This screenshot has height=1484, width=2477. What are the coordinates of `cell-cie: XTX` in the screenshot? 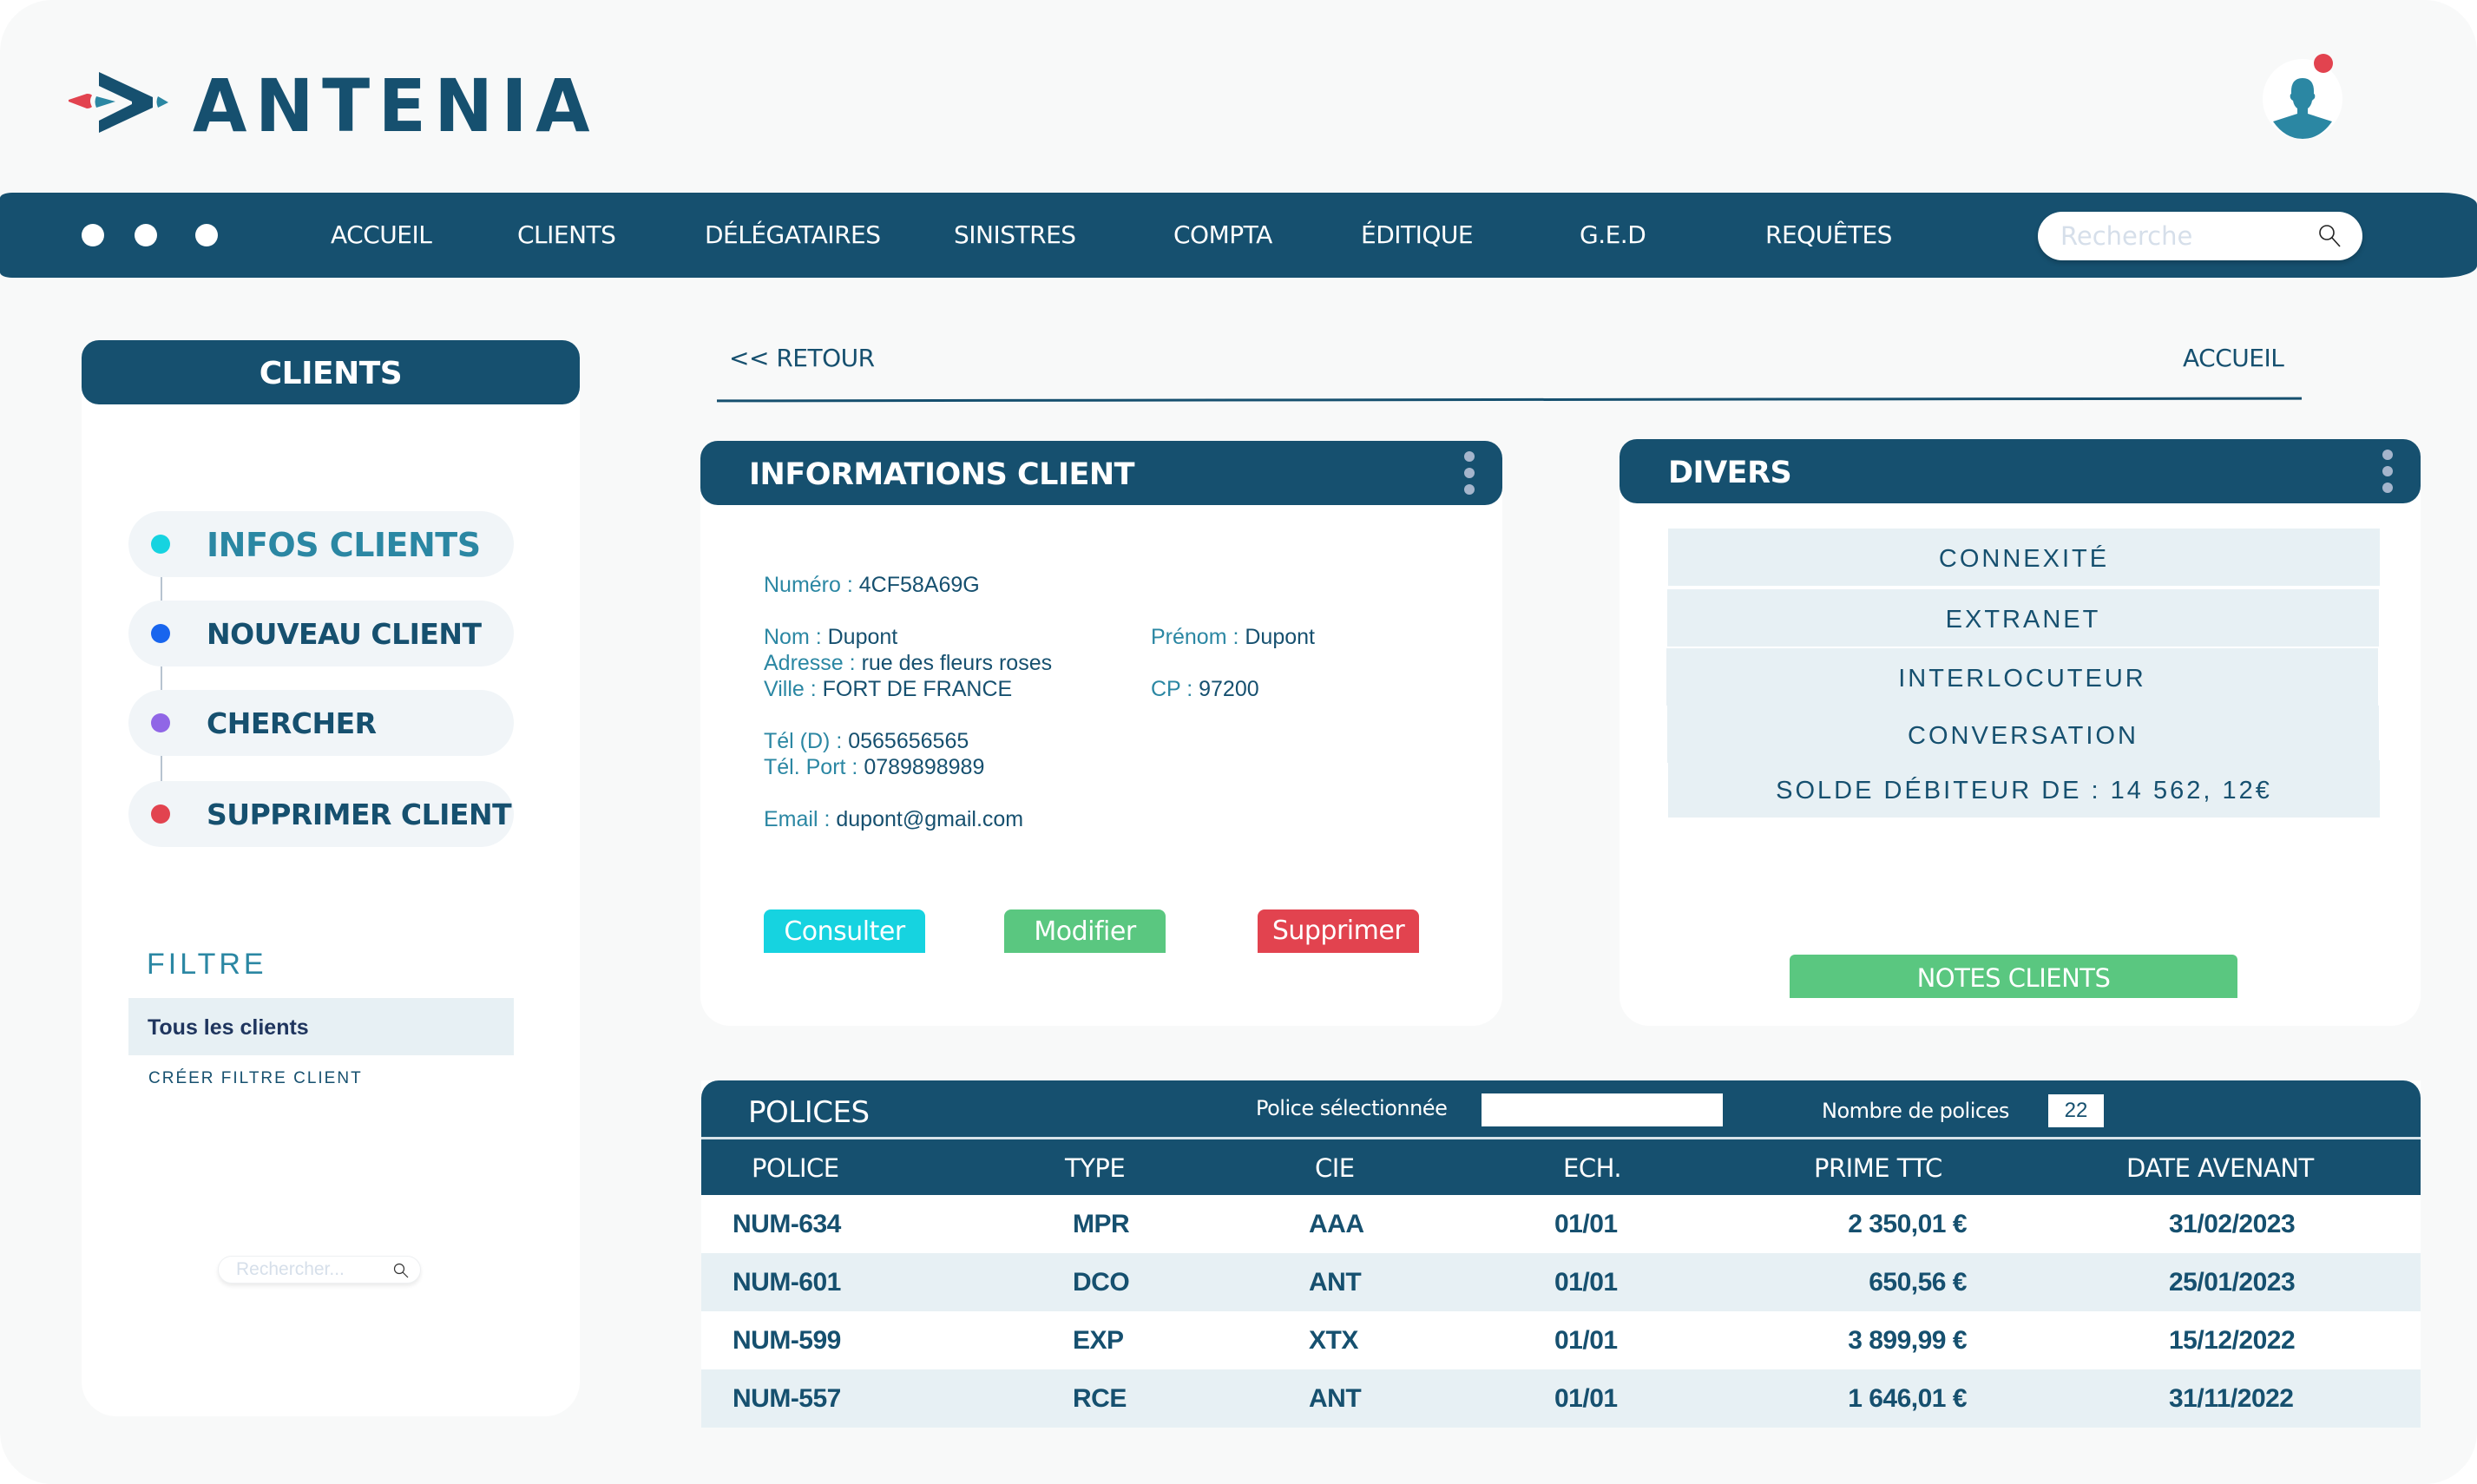 It's located at (1333, 1340).